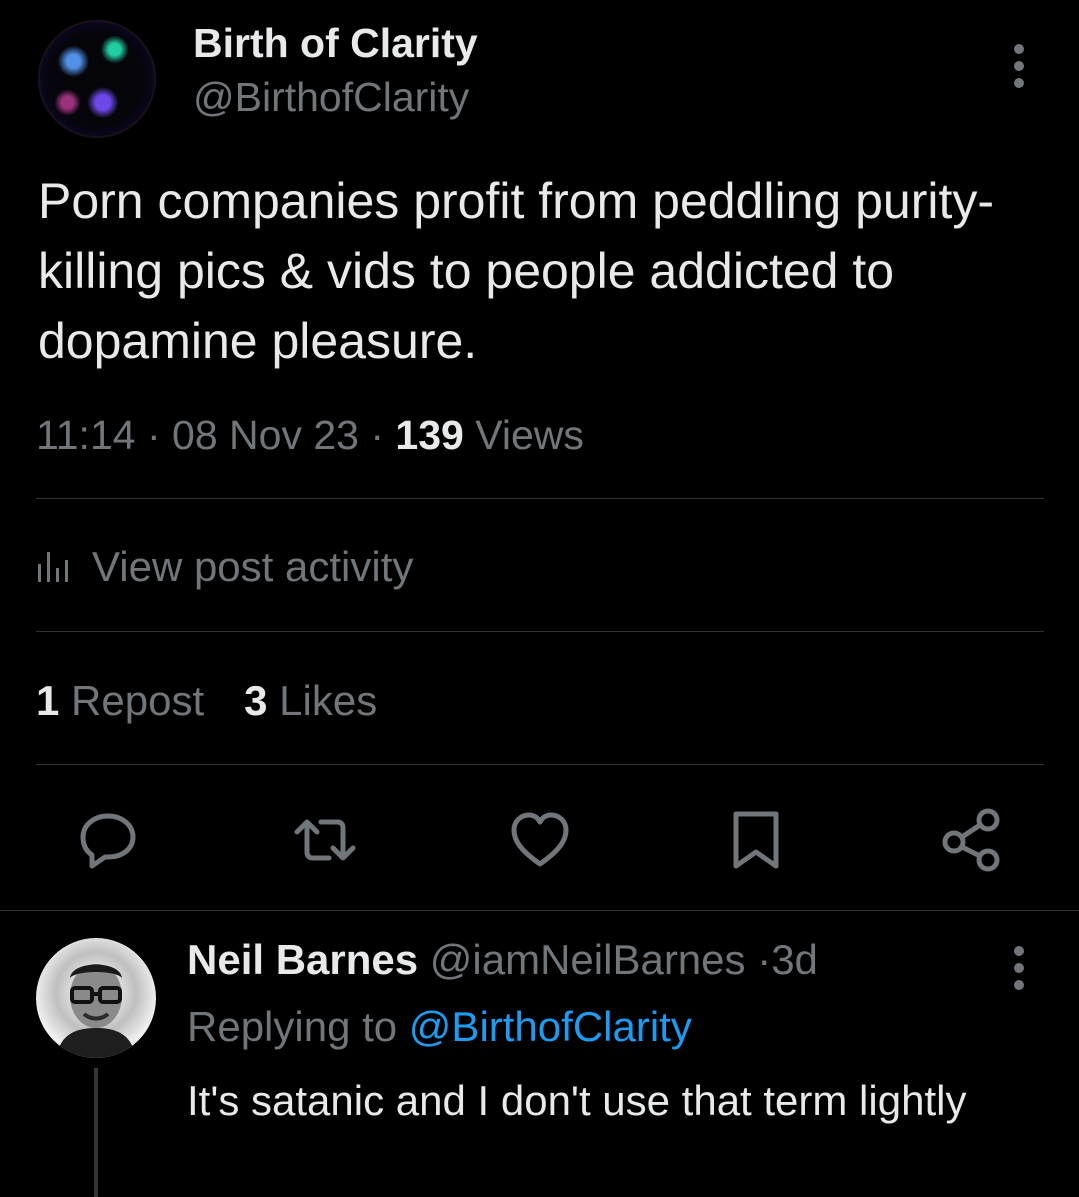  Describe the element at coordinates (325, 840) in the screenshot. I see `repost-icon` at that location.